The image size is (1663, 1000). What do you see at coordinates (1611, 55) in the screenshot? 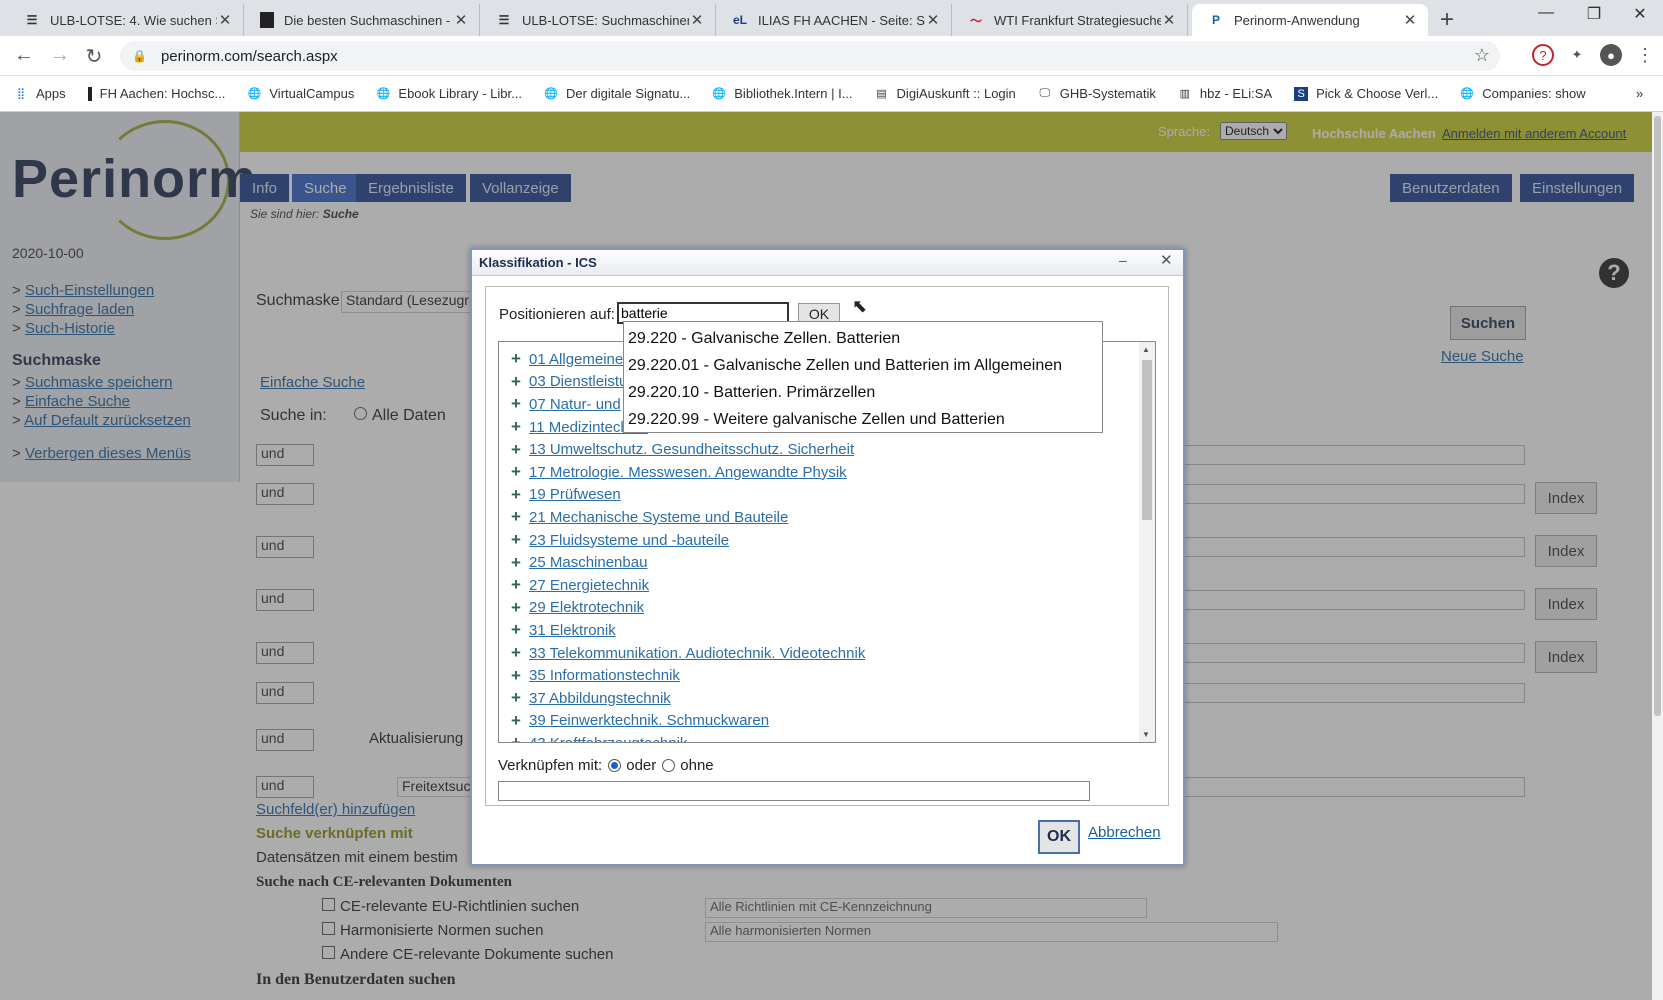
I see `profile-icon: ●` at bounding box center [1611, 55].